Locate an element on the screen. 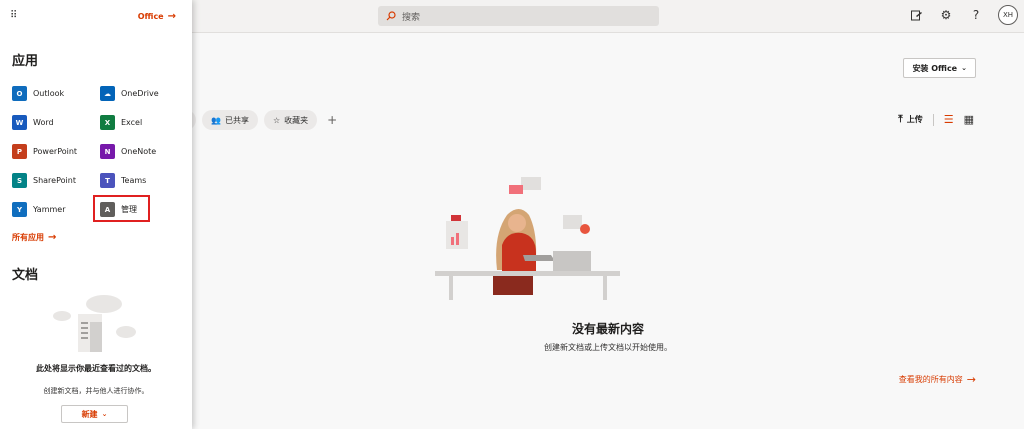 This screenshot has width=1024, height=429. new-label: 新建 is located at coordinates (89, 414).